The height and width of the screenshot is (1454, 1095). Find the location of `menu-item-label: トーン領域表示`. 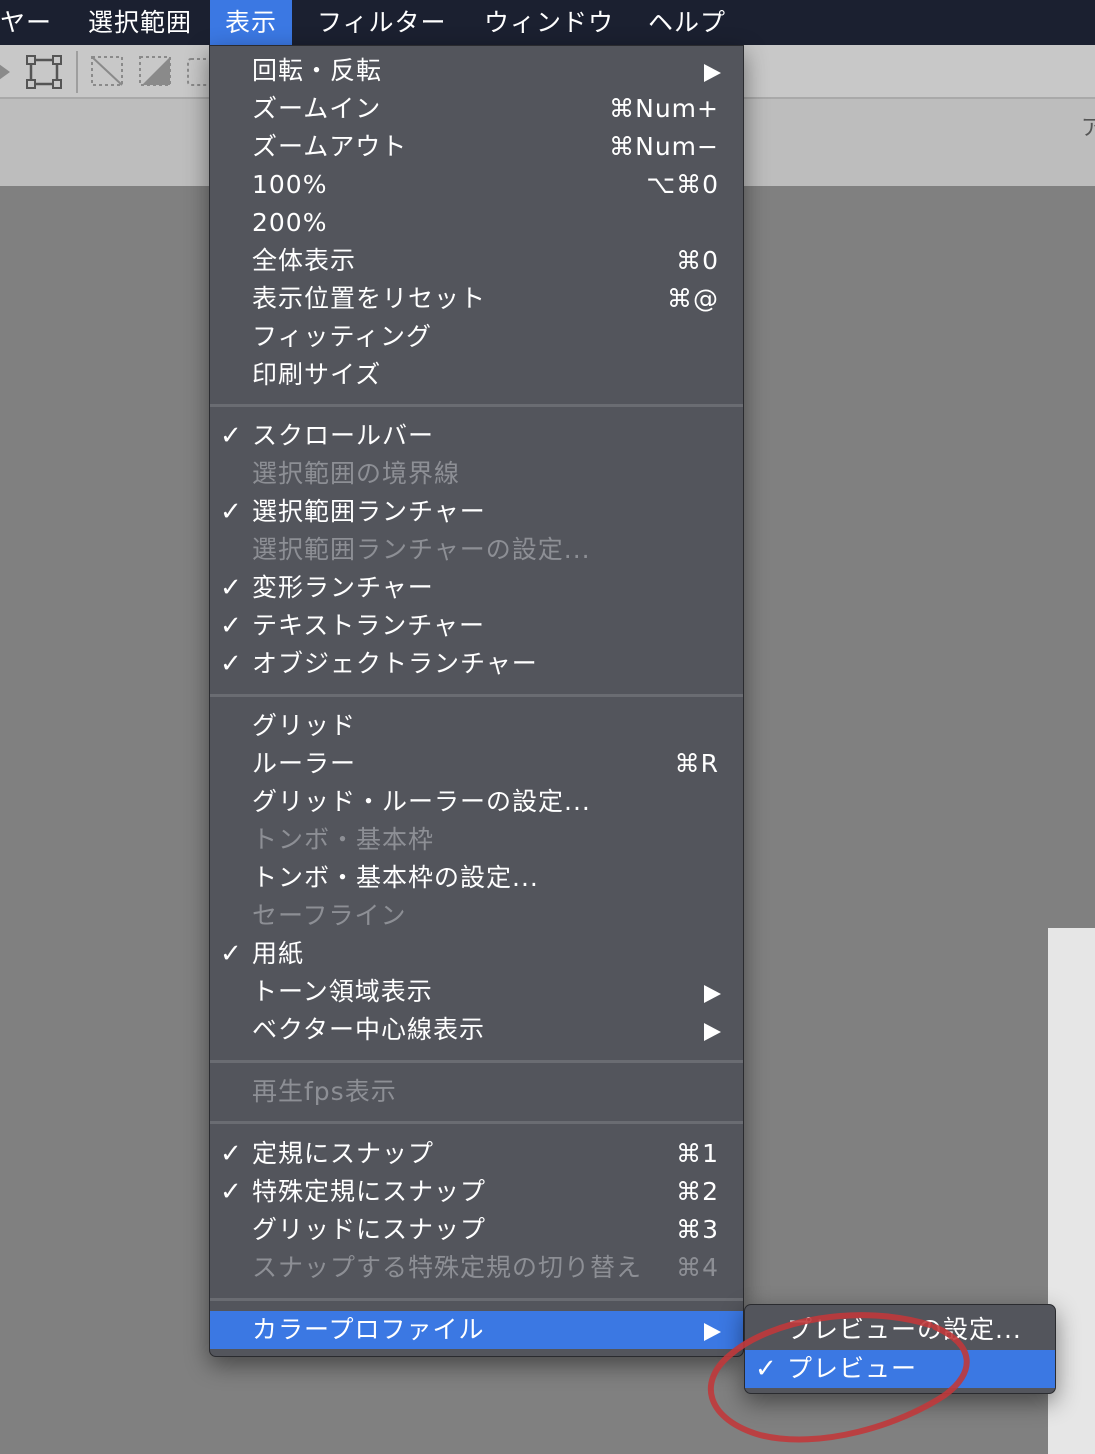

menu-item-label: トーン領域表示 is located at coordinates (342, 991).